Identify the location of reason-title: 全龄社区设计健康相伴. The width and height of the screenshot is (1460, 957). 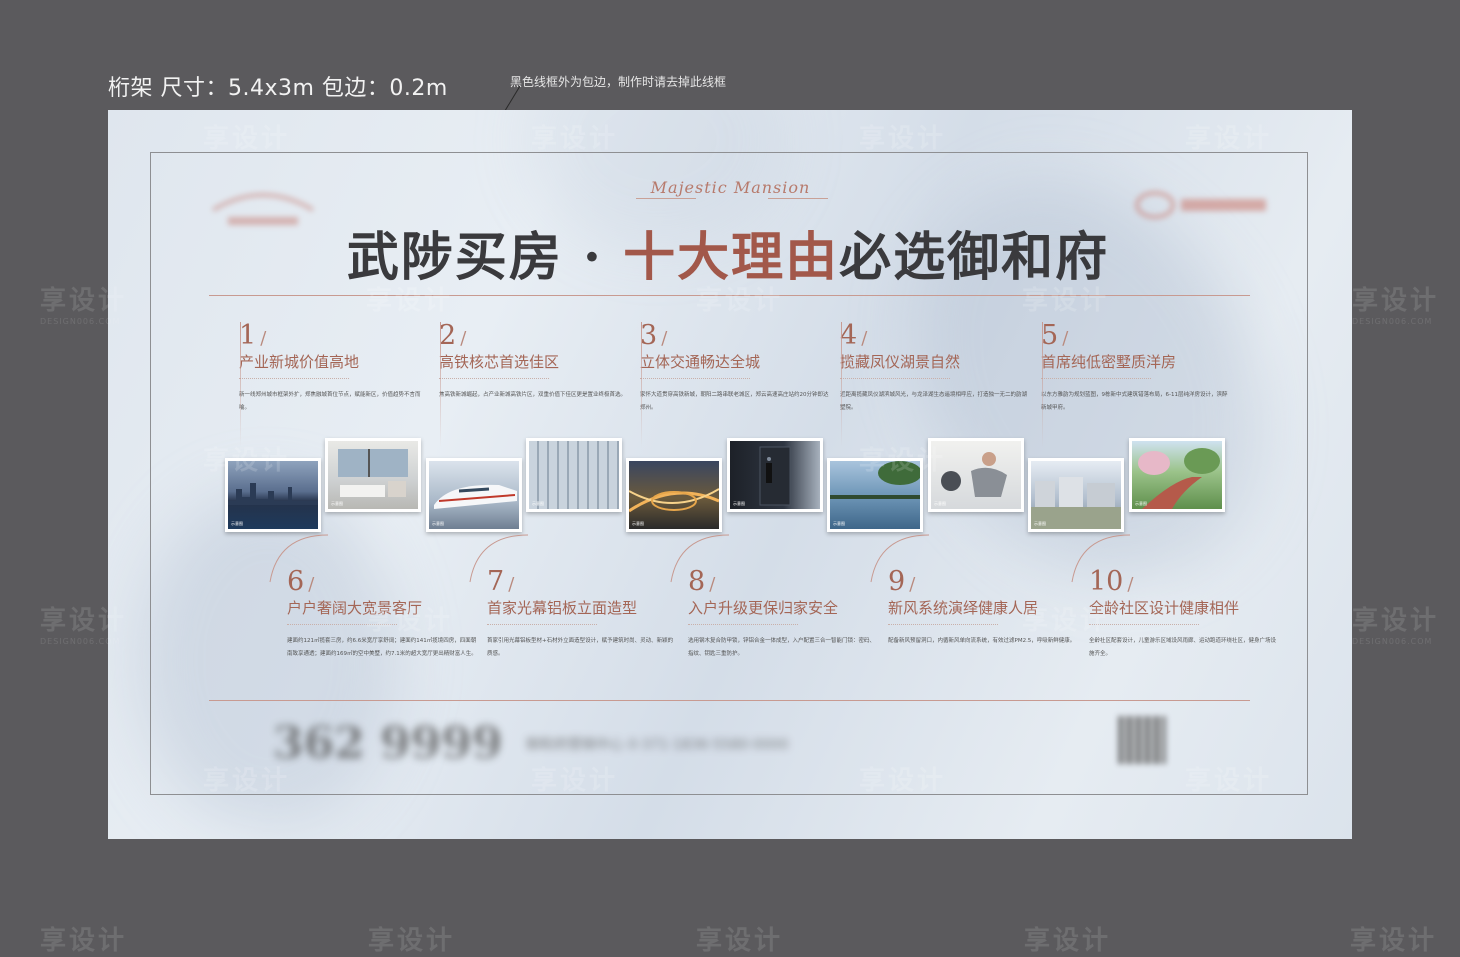
(1164, 608).